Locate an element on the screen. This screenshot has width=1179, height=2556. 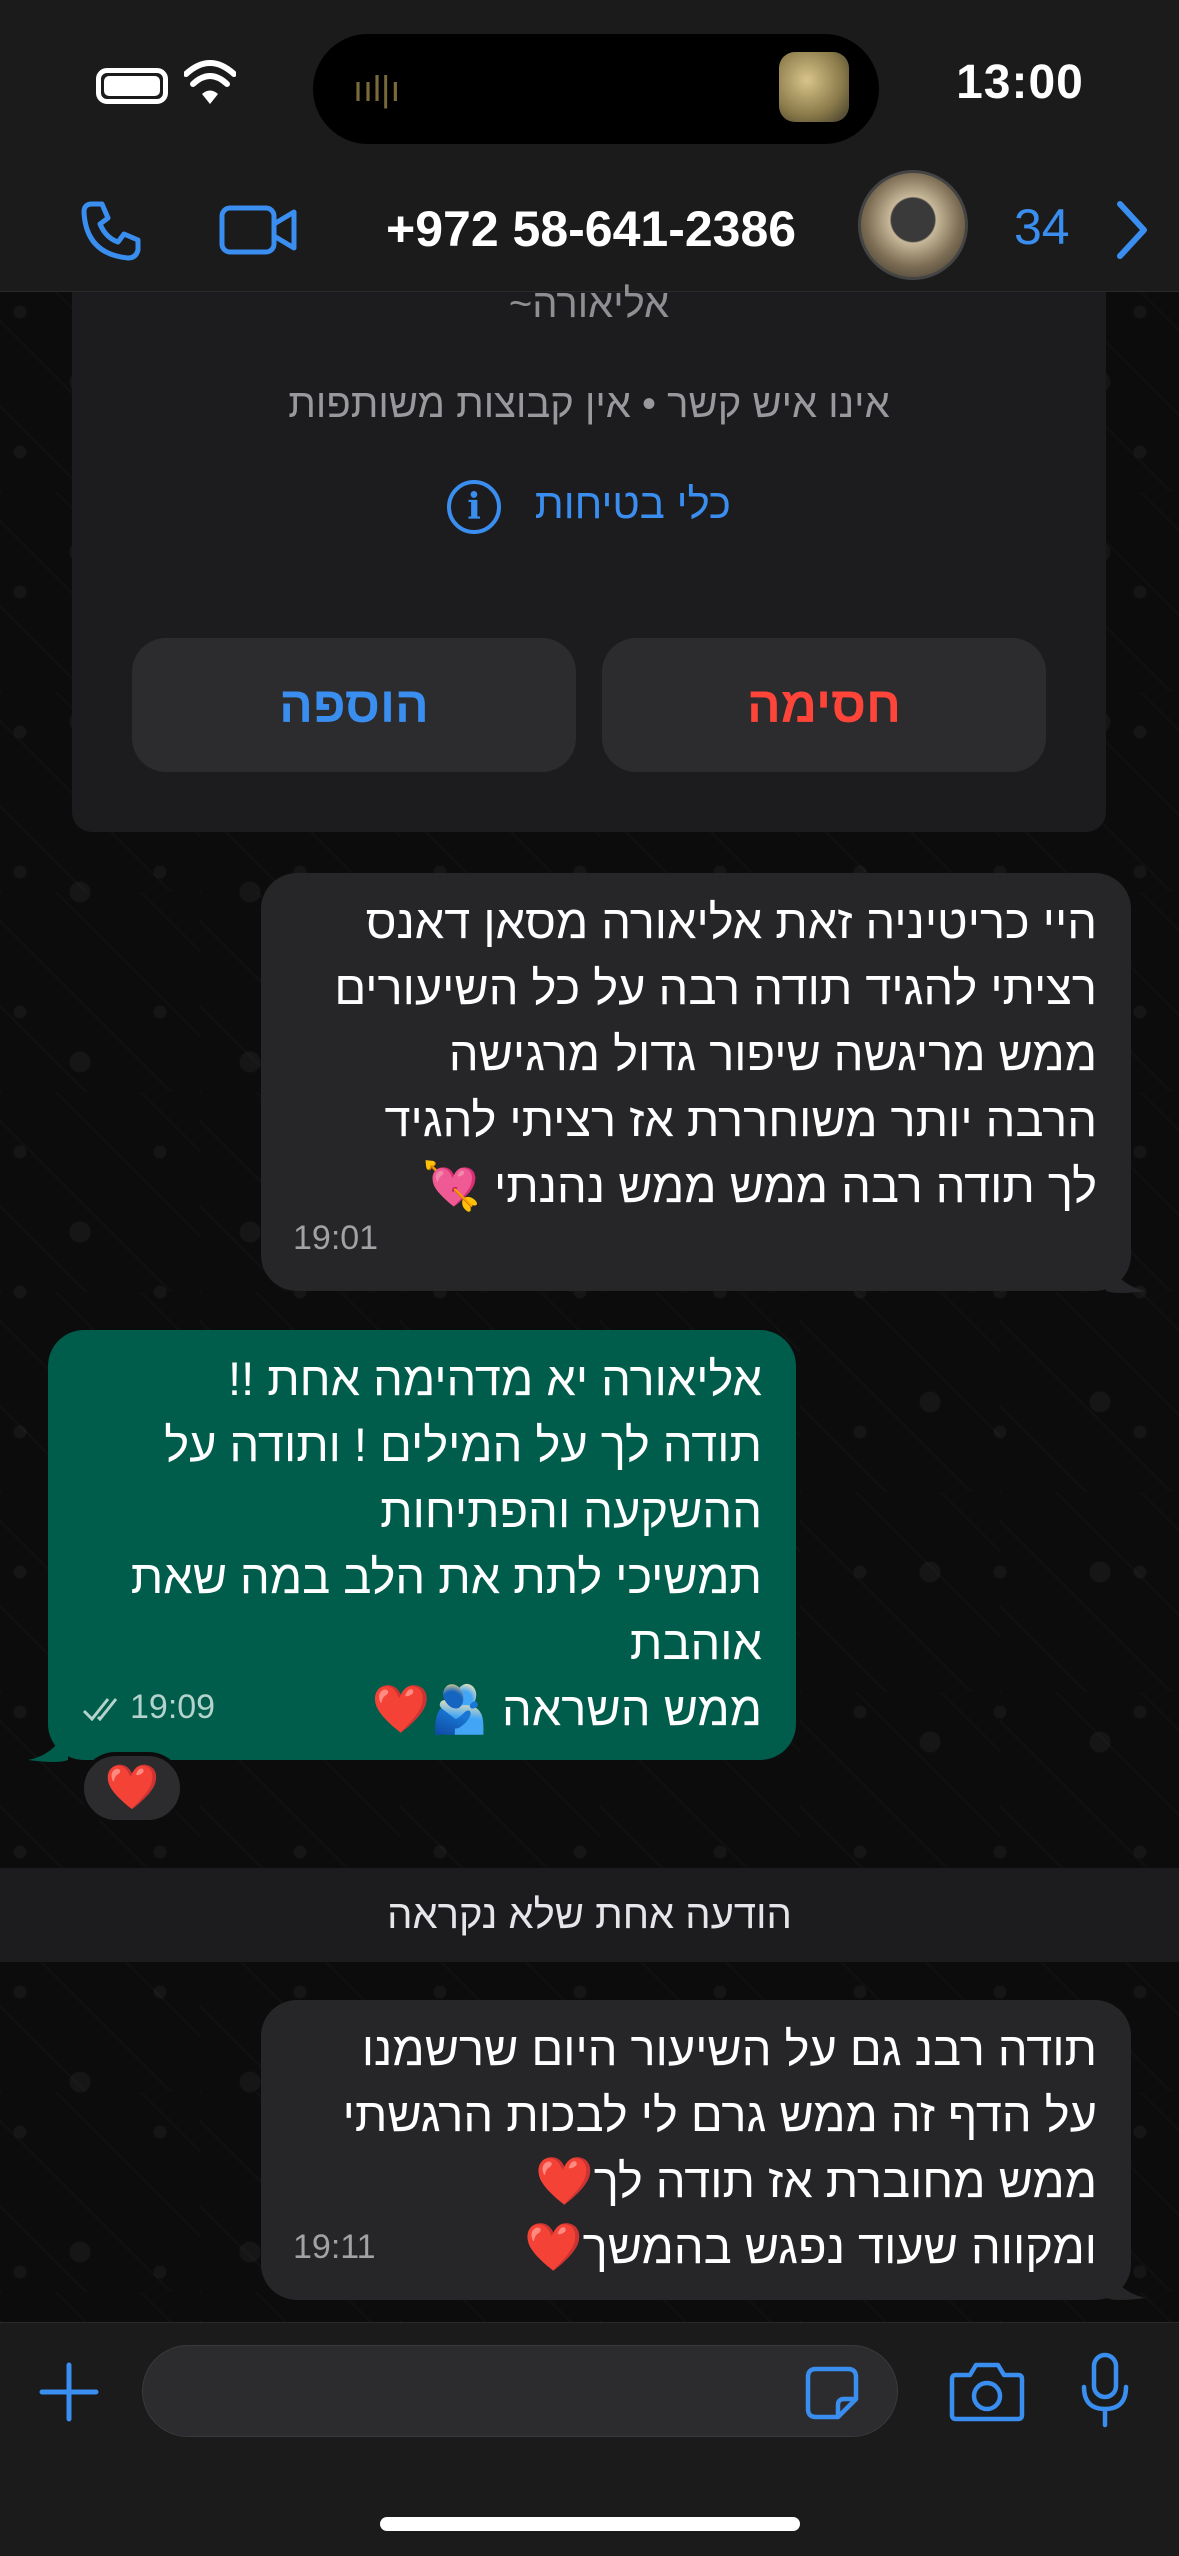
now-playing-thumbnail is located at coordinates (814, 87).